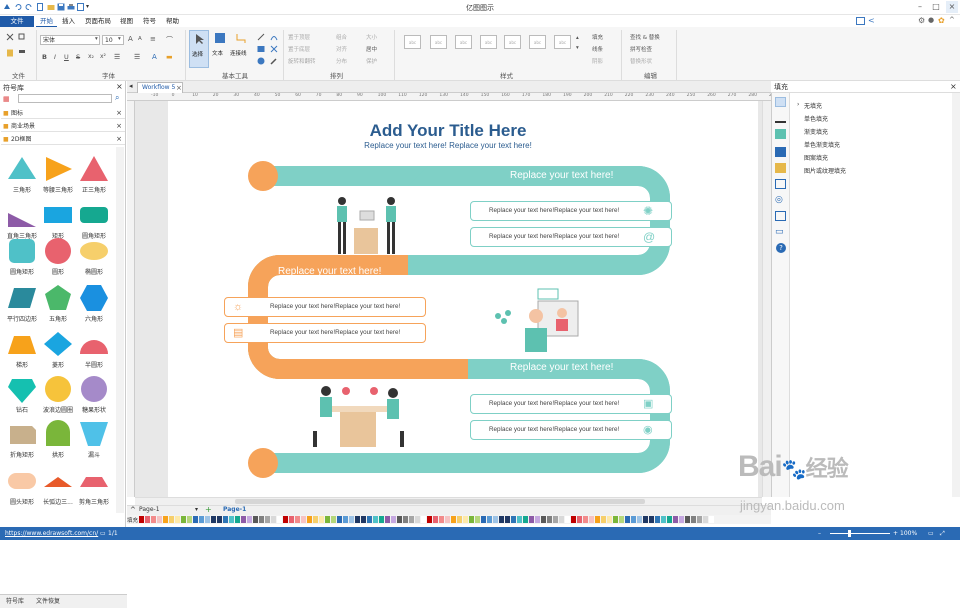  What do you see at coordinates (22, 37) in the screenshot?
I see `copy-icon` at bounding box center [22, 37].